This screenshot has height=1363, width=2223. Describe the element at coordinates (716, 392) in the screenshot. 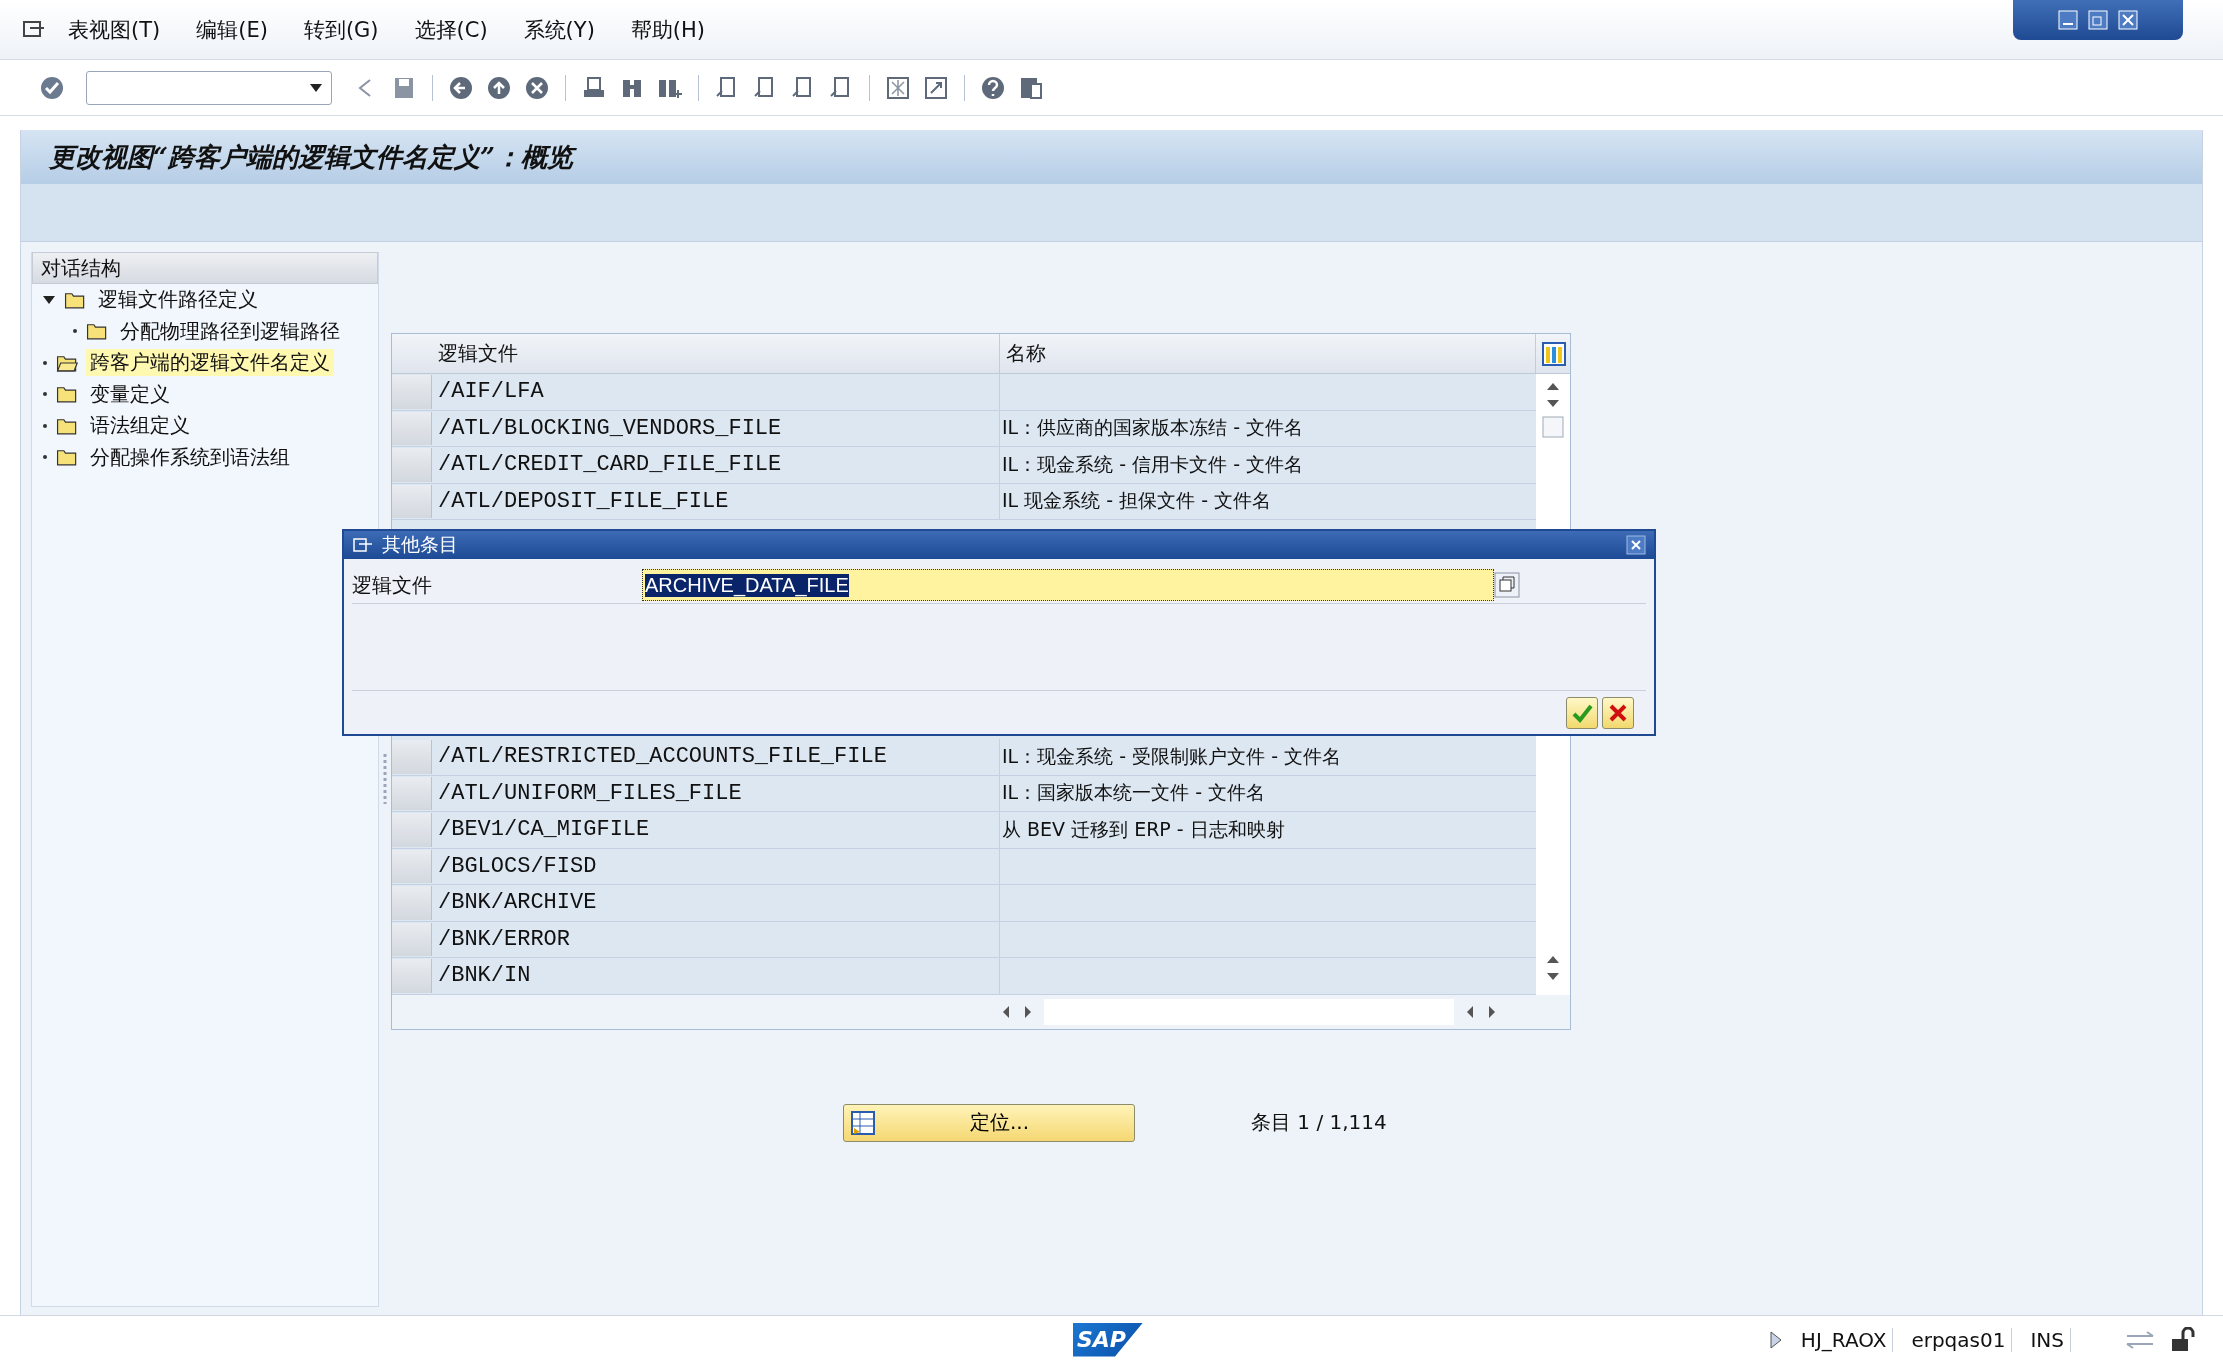

I see `table-cell: /AIF/LFA` at that location.